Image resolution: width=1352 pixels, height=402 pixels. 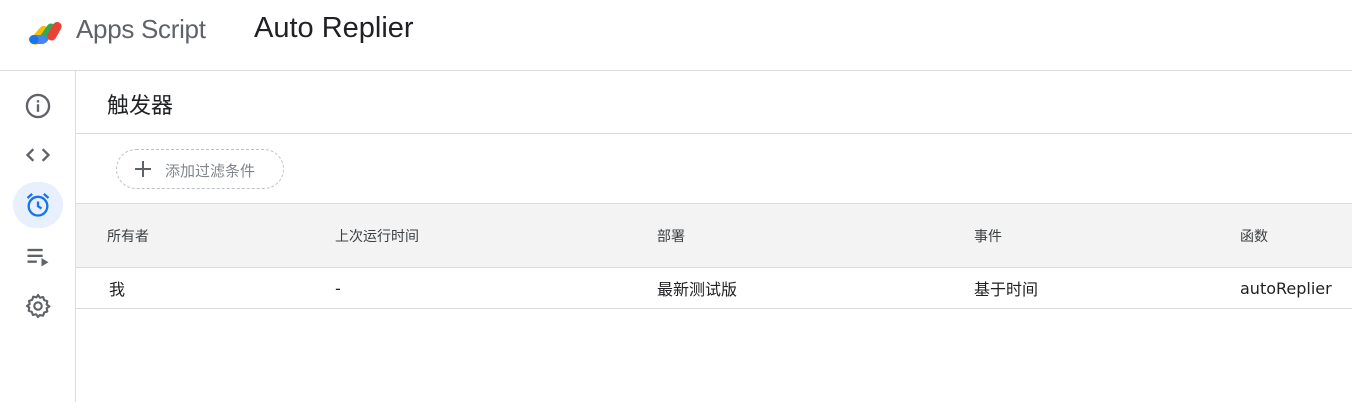 I want to click on code-icon, so click(x=38, y=155).